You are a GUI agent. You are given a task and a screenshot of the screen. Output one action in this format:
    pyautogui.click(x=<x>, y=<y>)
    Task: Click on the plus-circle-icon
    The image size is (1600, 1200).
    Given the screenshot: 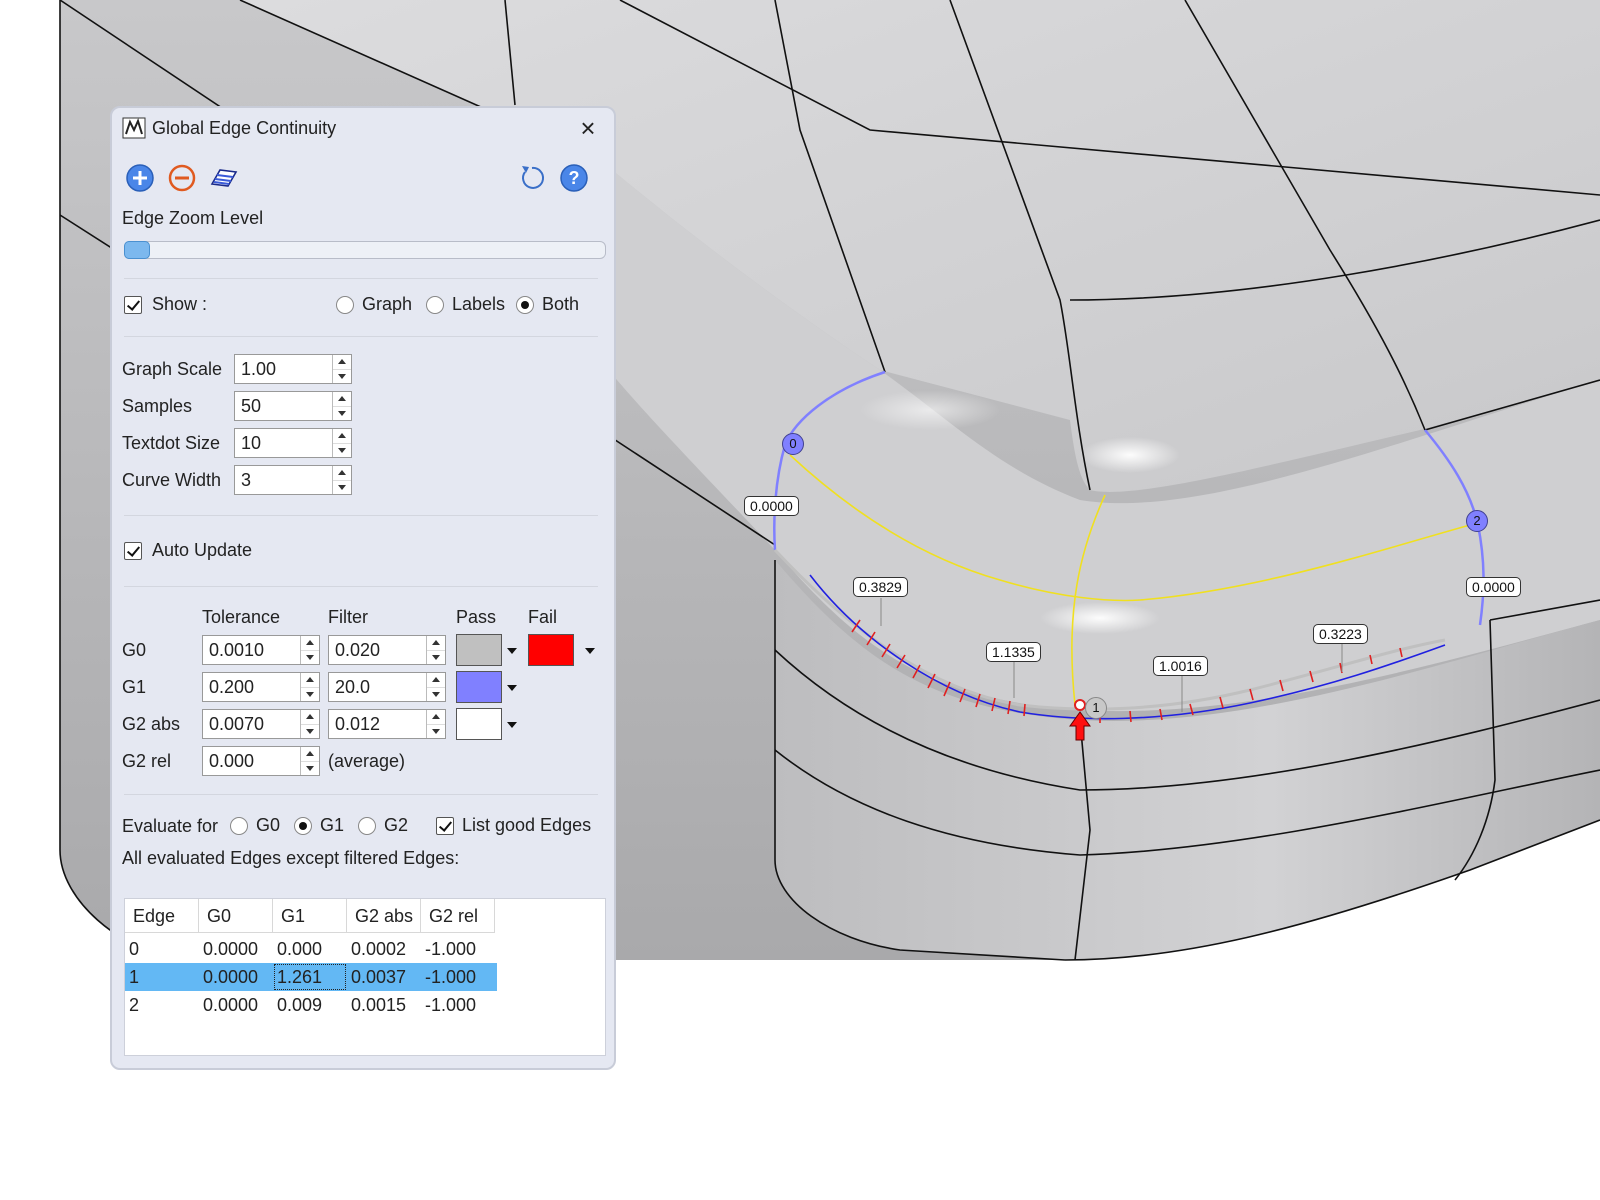 What is the action you would take?
    pyautogui.click(x=140, y=178)
    